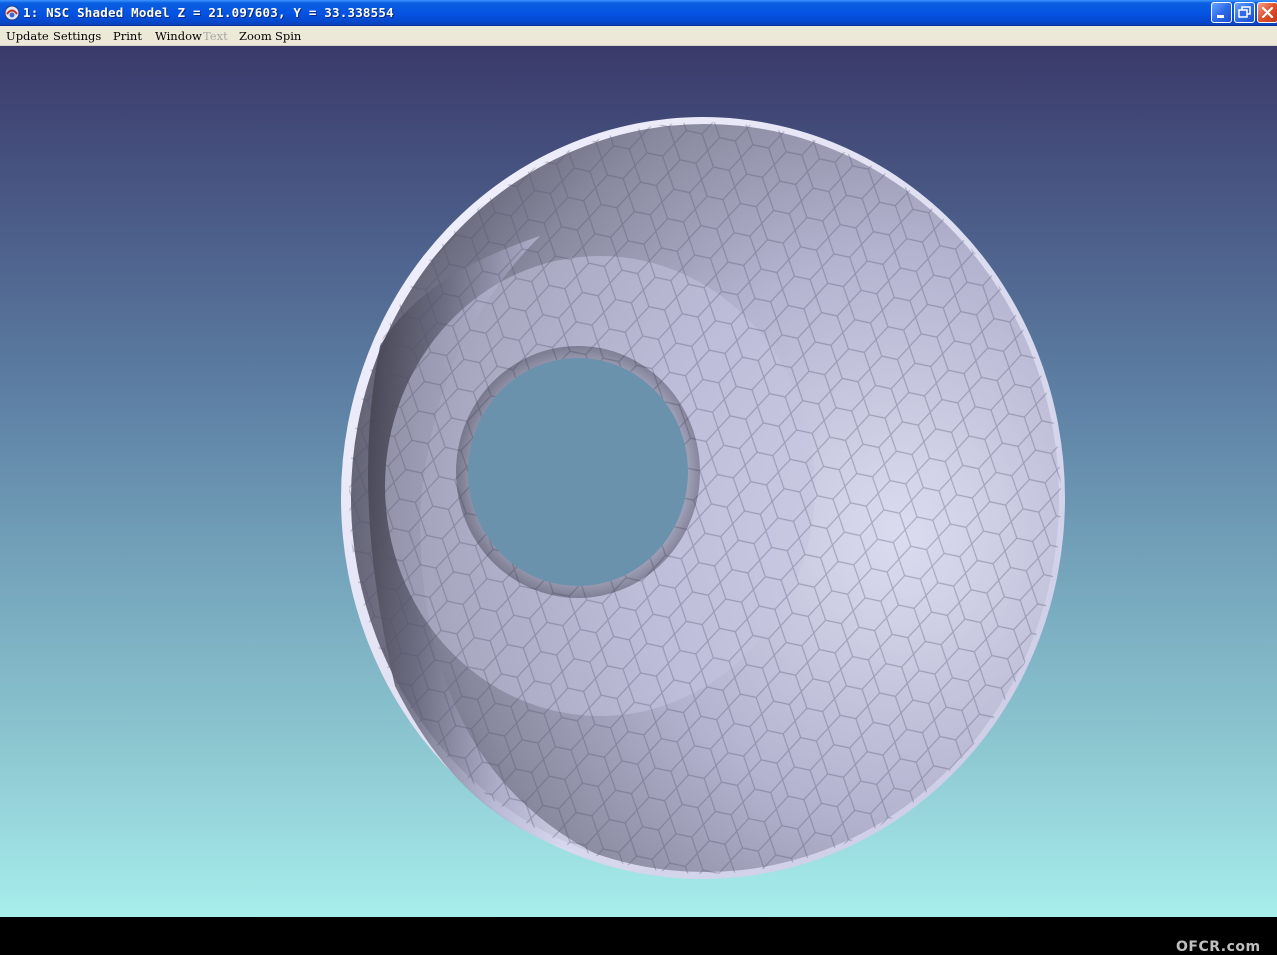  What do you see at coordinates (12, 13) in the screenshot?
I see `app-icon` at bounding box center [12, 13].